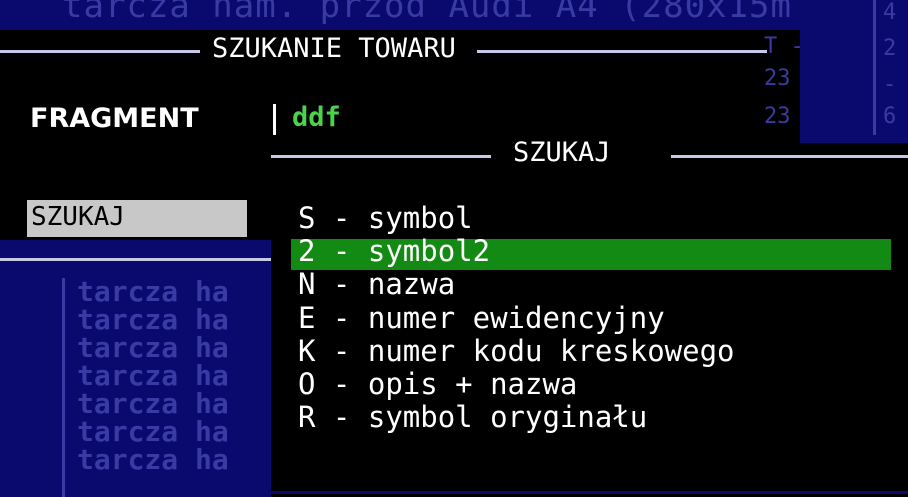 Image resolution: width=908 pixels, height=497 pixels. What do you see at coordinates (153, 459) in the screenshot?
I see `list-item: tarcza ha` at bounding box center [153, 459].